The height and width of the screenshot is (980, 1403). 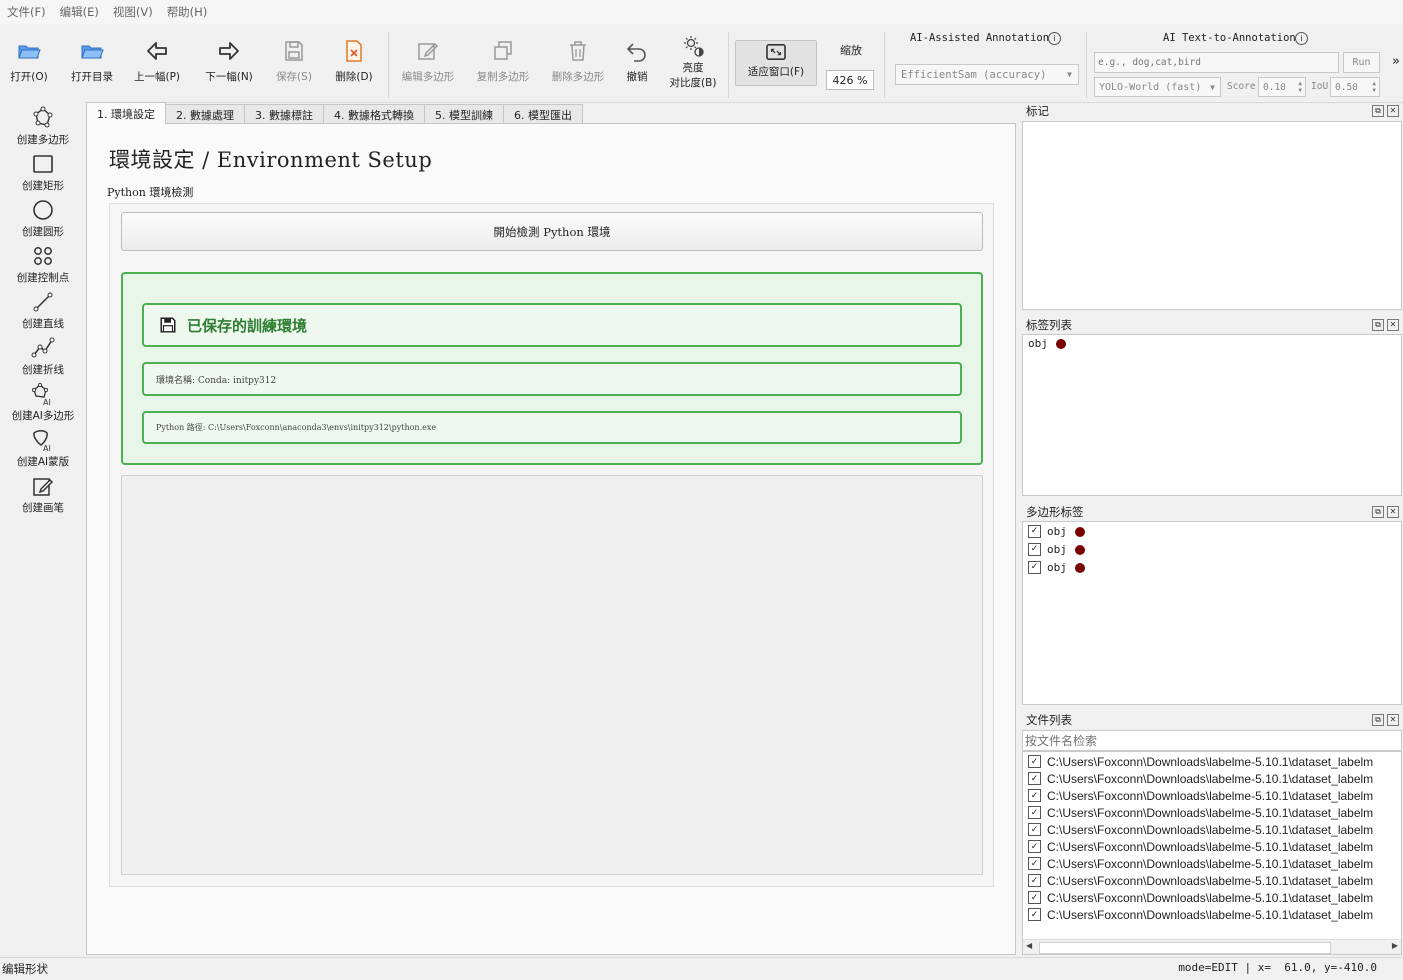 I want to click on spin-arrows-icon: ▲ ▼, so click(x=1374, y=87).